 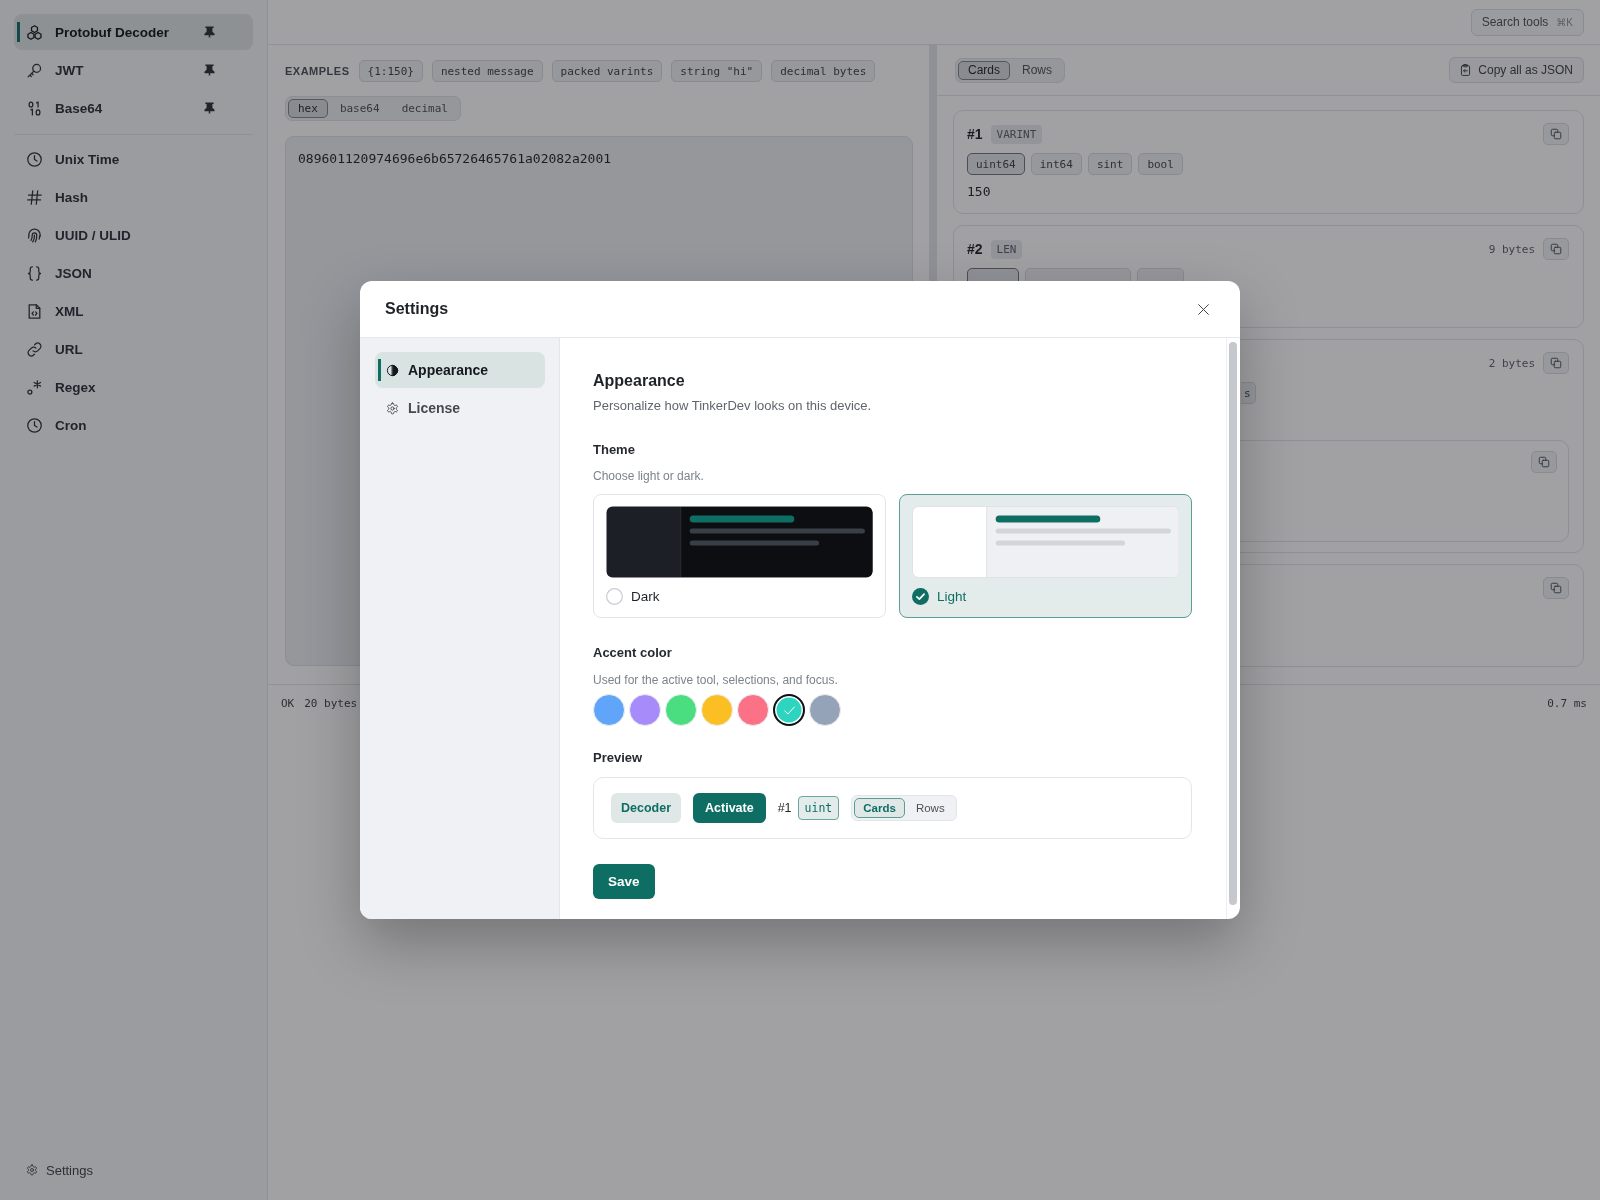 I want to click on theme-hint: Choose light or dark., so click(x=649, y=476).